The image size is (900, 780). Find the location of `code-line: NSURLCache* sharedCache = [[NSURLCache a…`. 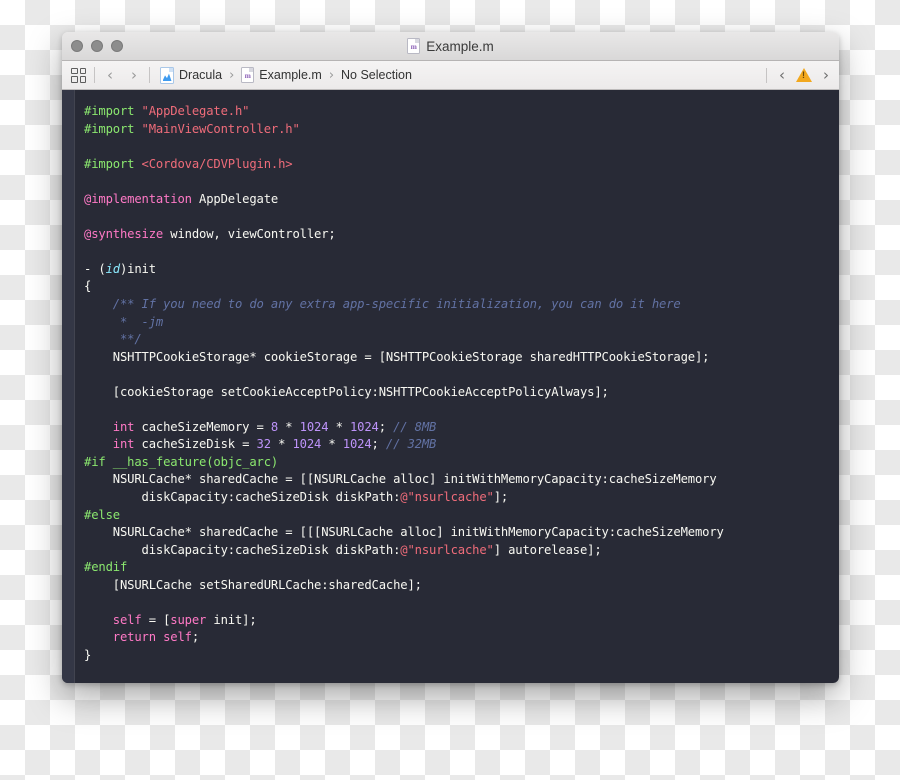

code-line: NSURLCache* sharedCache = [[NSURLCache a… is located at coordinates (461, 480).